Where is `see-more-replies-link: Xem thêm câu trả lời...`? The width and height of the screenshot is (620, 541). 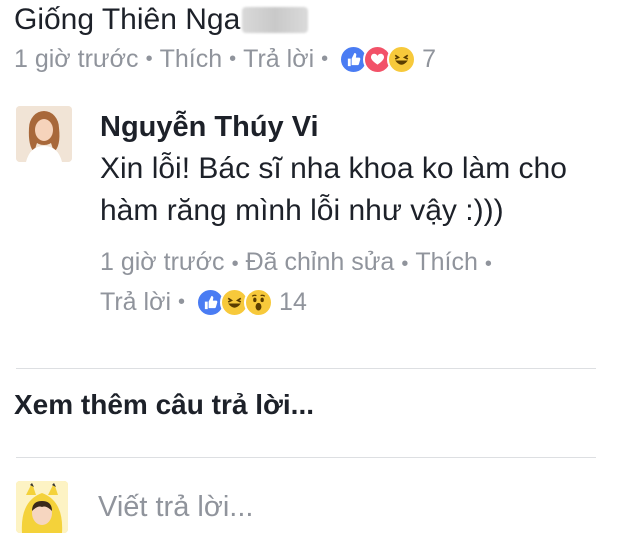
see-more-replies-link: Xem thêm câu trả lời... is located at coordinates (164, 405).